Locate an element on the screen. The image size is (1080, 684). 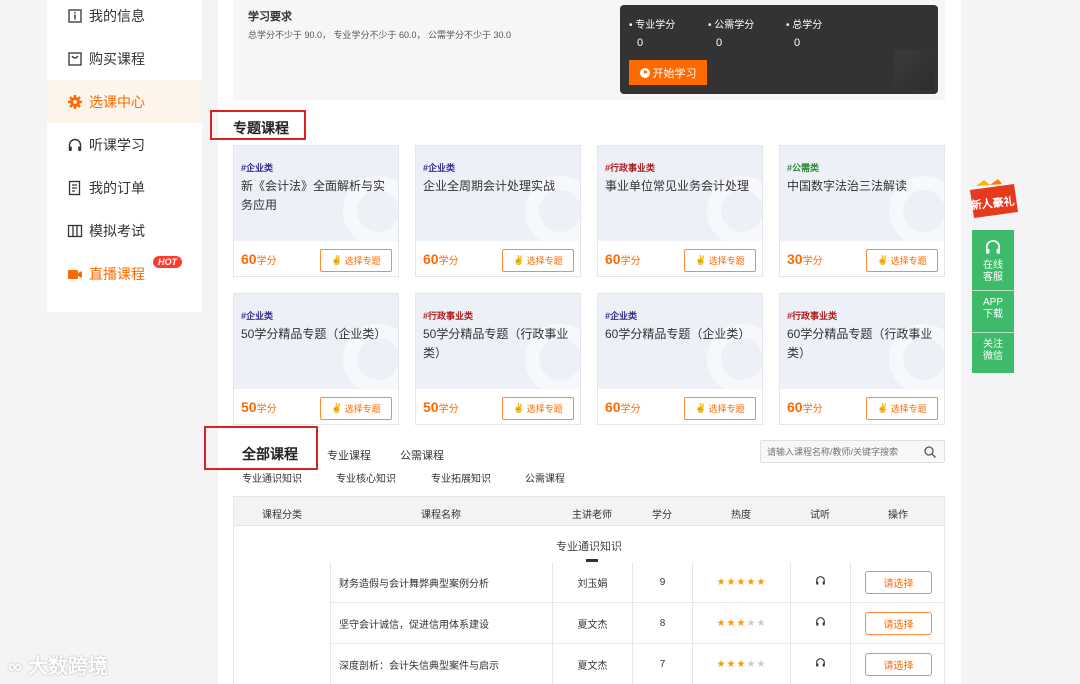
credit-summary-panel: • 专业学分 0 • 公需学分 0 • 总学分 0 开始学习 is located at coordinates (779, 49).